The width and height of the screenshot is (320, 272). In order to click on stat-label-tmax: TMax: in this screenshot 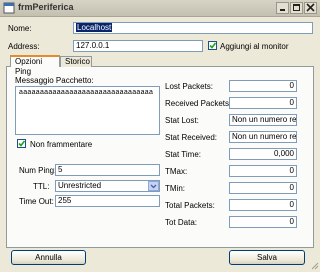, I will do `click(176, 171)`.